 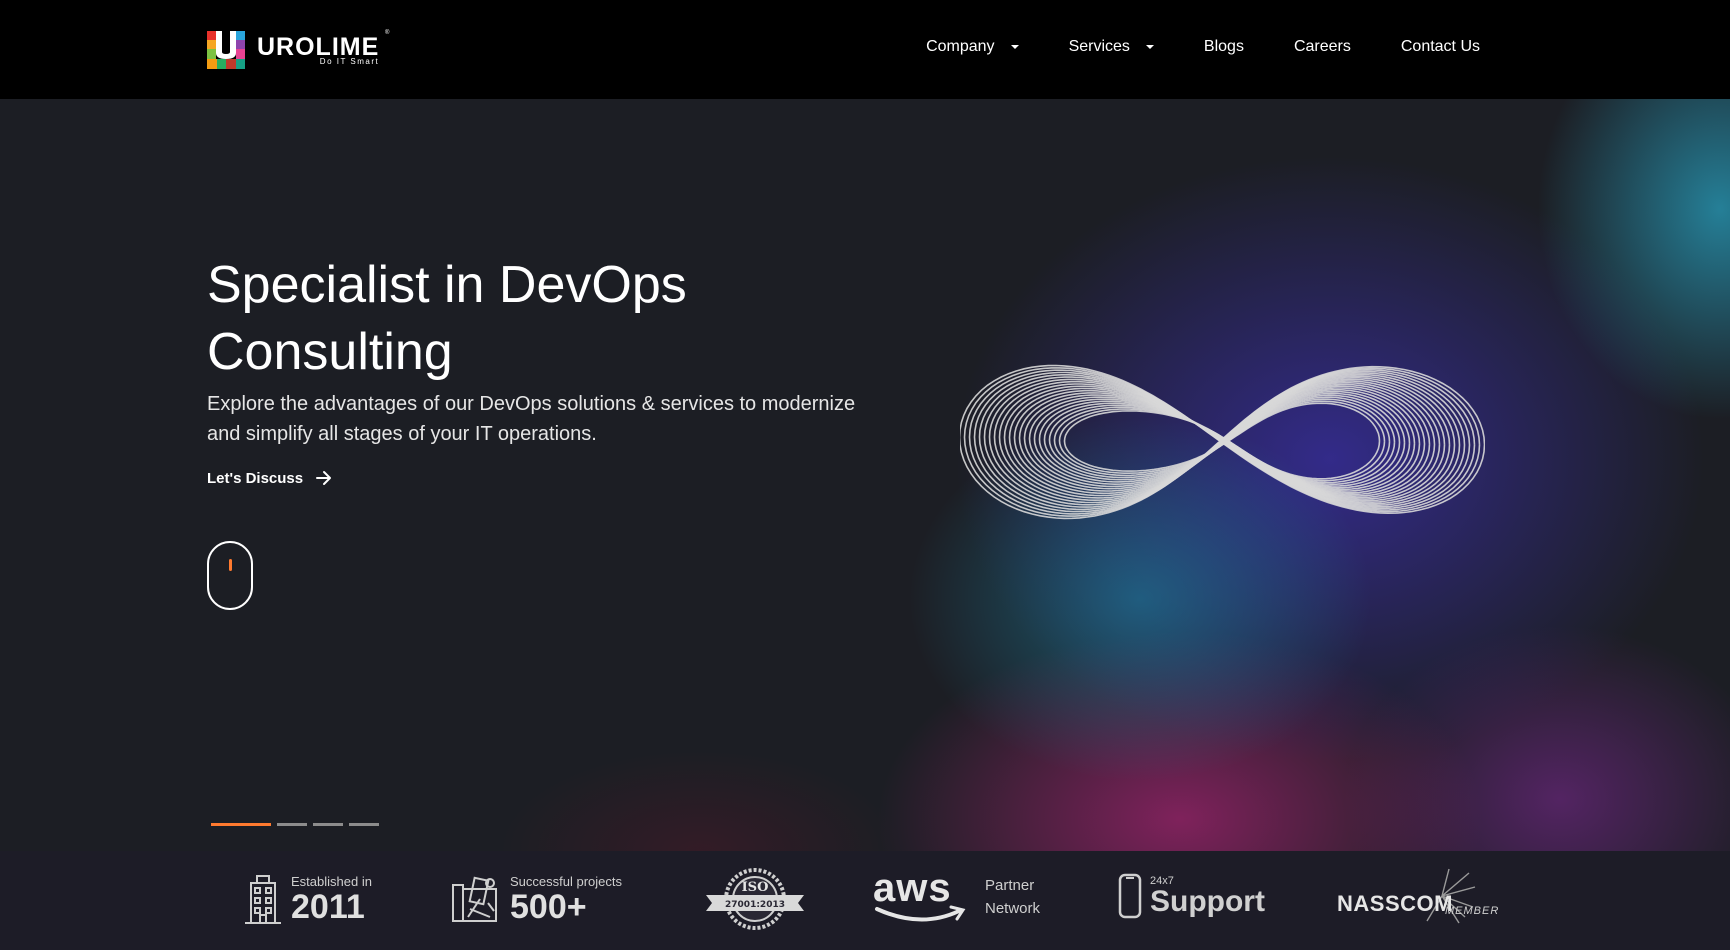 I want to click on nav-services: Services, so click(x=1111, y=47).